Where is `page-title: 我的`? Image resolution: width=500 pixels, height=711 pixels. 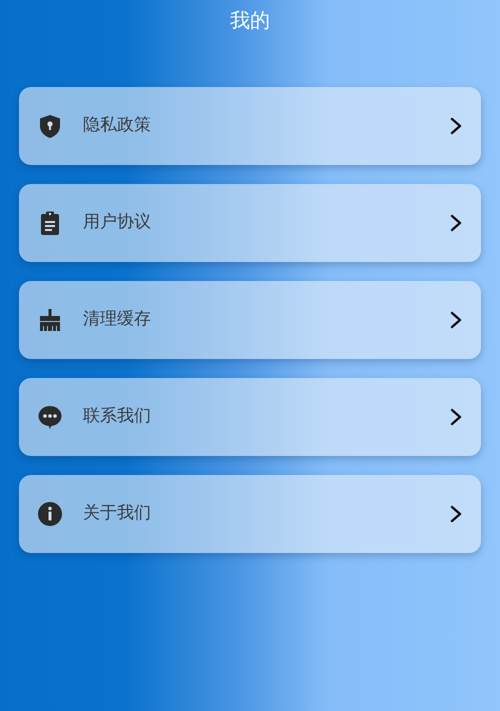
page-title: 我的 is located at coordinates (250, 18).